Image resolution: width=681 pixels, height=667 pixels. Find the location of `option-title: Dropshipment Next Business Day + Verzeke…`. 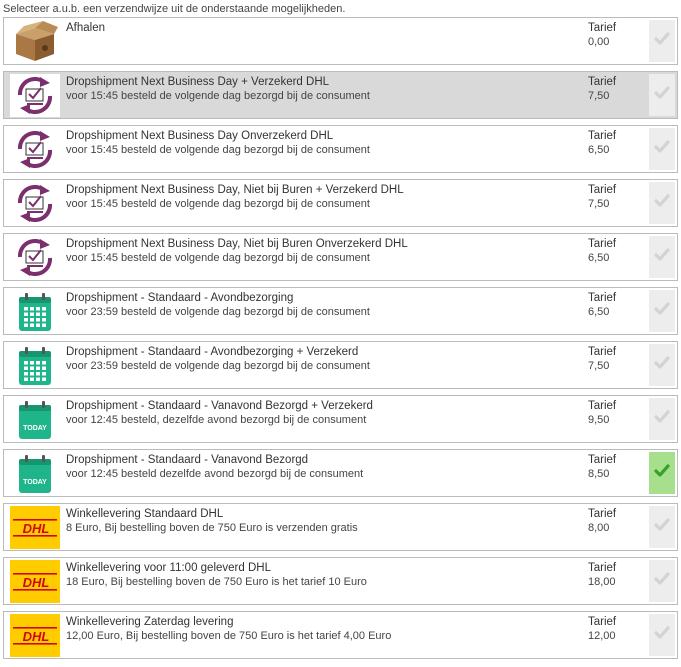

option-title: Dropshipment Next Business Day + Verzeke… is located at coordinates (198, 82).